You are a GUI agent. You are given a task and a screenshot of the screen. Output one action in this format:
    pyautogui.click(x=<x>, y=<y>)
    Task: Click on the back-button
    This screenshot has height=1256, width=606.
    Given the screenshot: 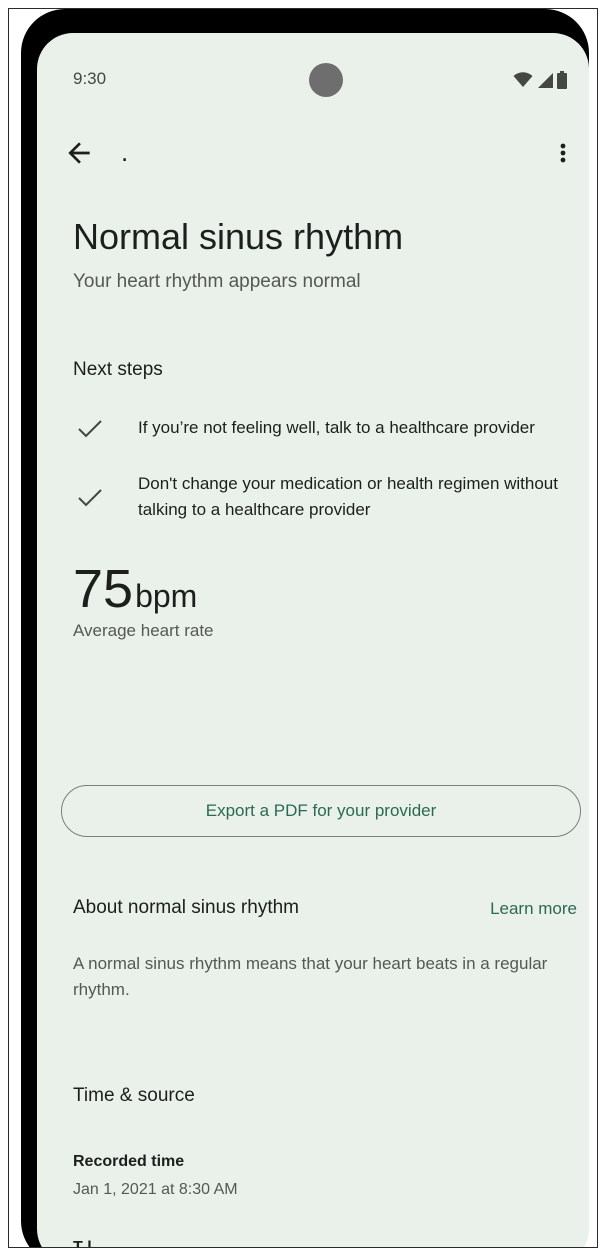 What is the action you would take?
    pyautogui.click(x=79, y=153)
    